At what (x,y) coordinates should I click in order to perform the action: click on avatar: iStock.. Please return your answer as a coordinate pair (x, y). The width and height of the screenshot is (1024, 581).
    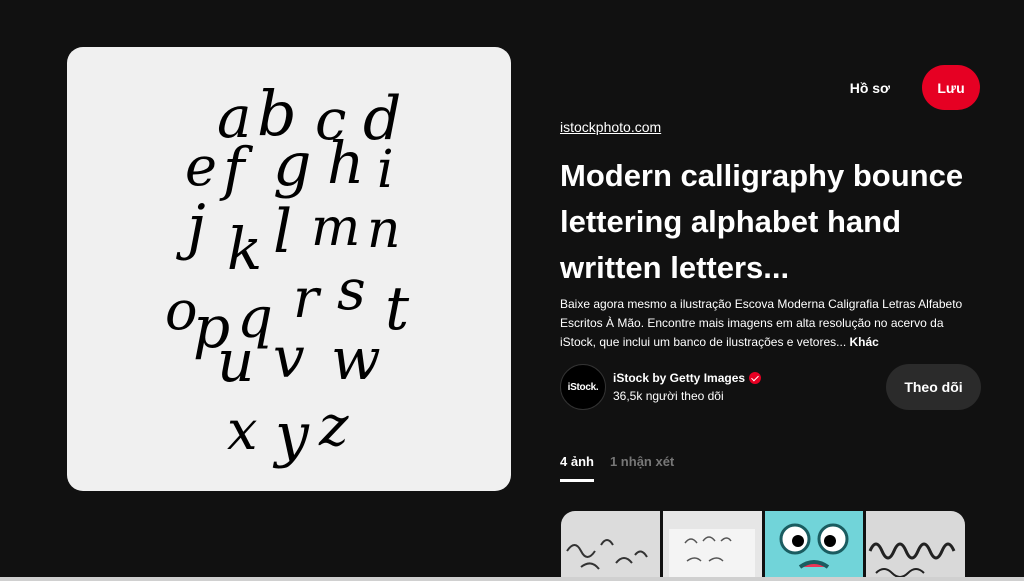
    Looking at the image, I should click on (583, 387).